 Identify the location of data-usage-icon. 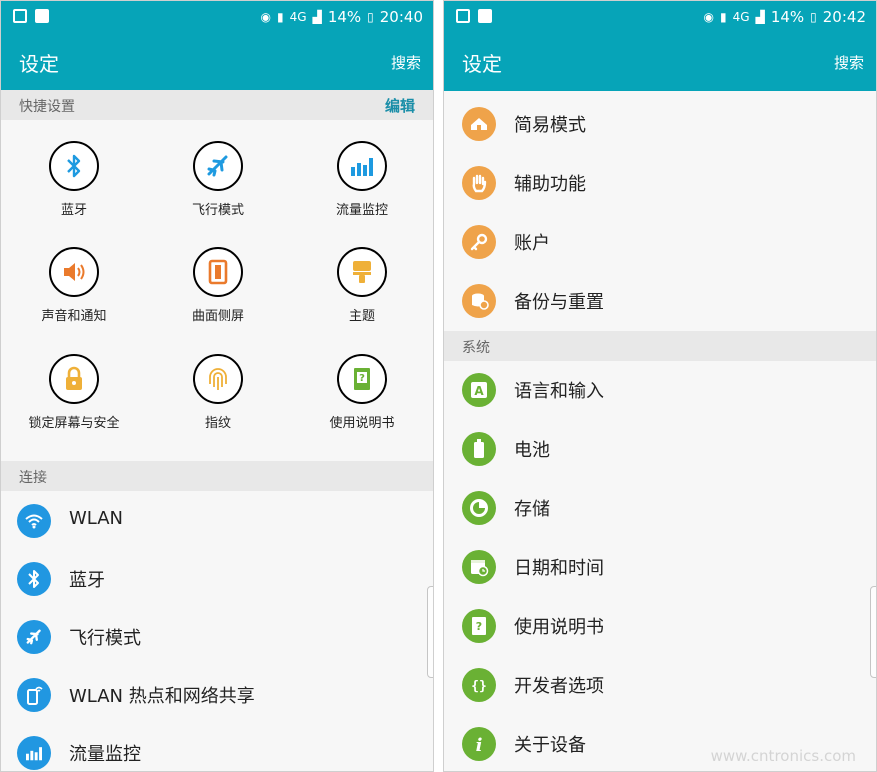
(34, 753).